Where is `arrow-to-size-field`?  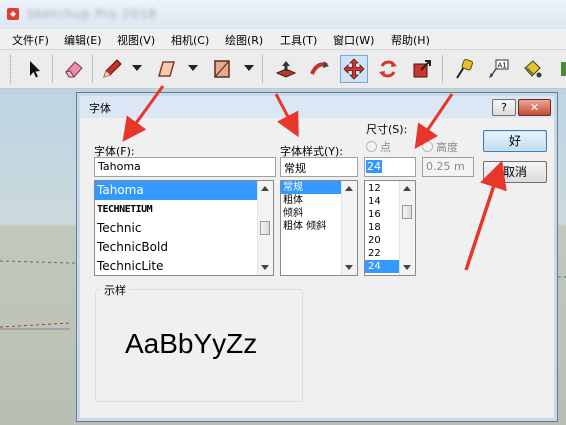
arrow-to-size-field is located at coordinates (434, 121).